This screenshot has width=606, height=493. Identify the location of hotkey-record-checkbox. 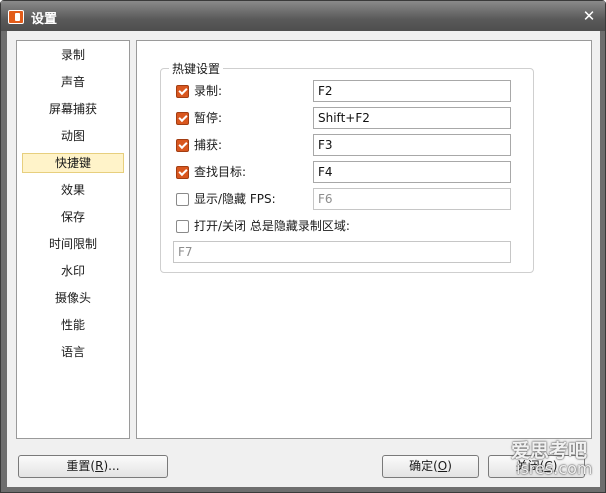
(182, 91).